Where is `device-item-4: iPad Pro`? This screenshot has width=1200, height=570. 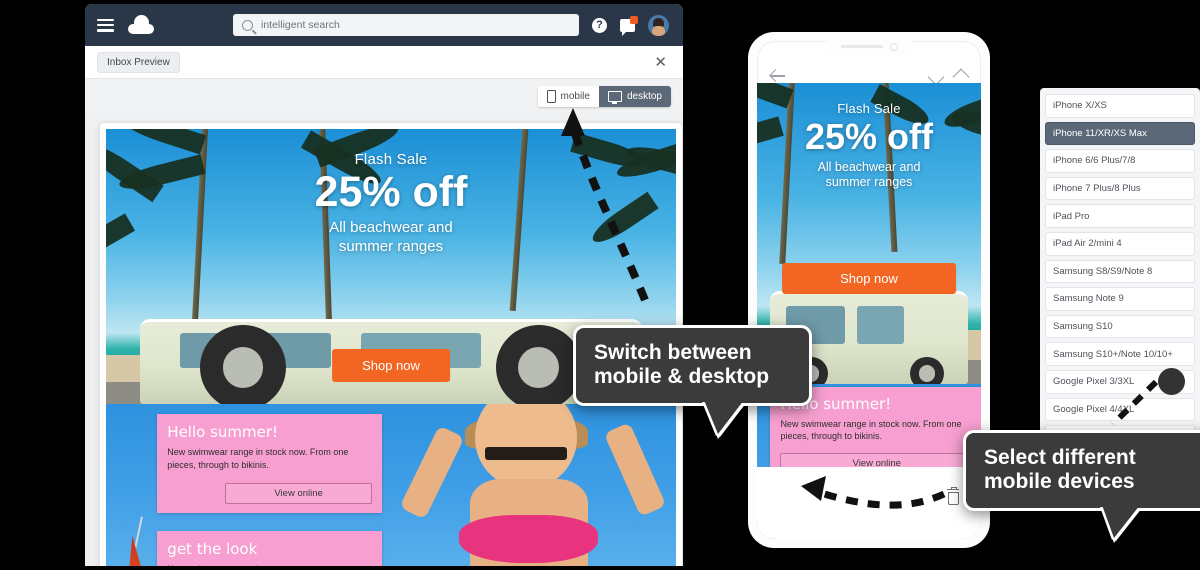
device-item-4: iPad Pro is located at coordinates (1120, 216).